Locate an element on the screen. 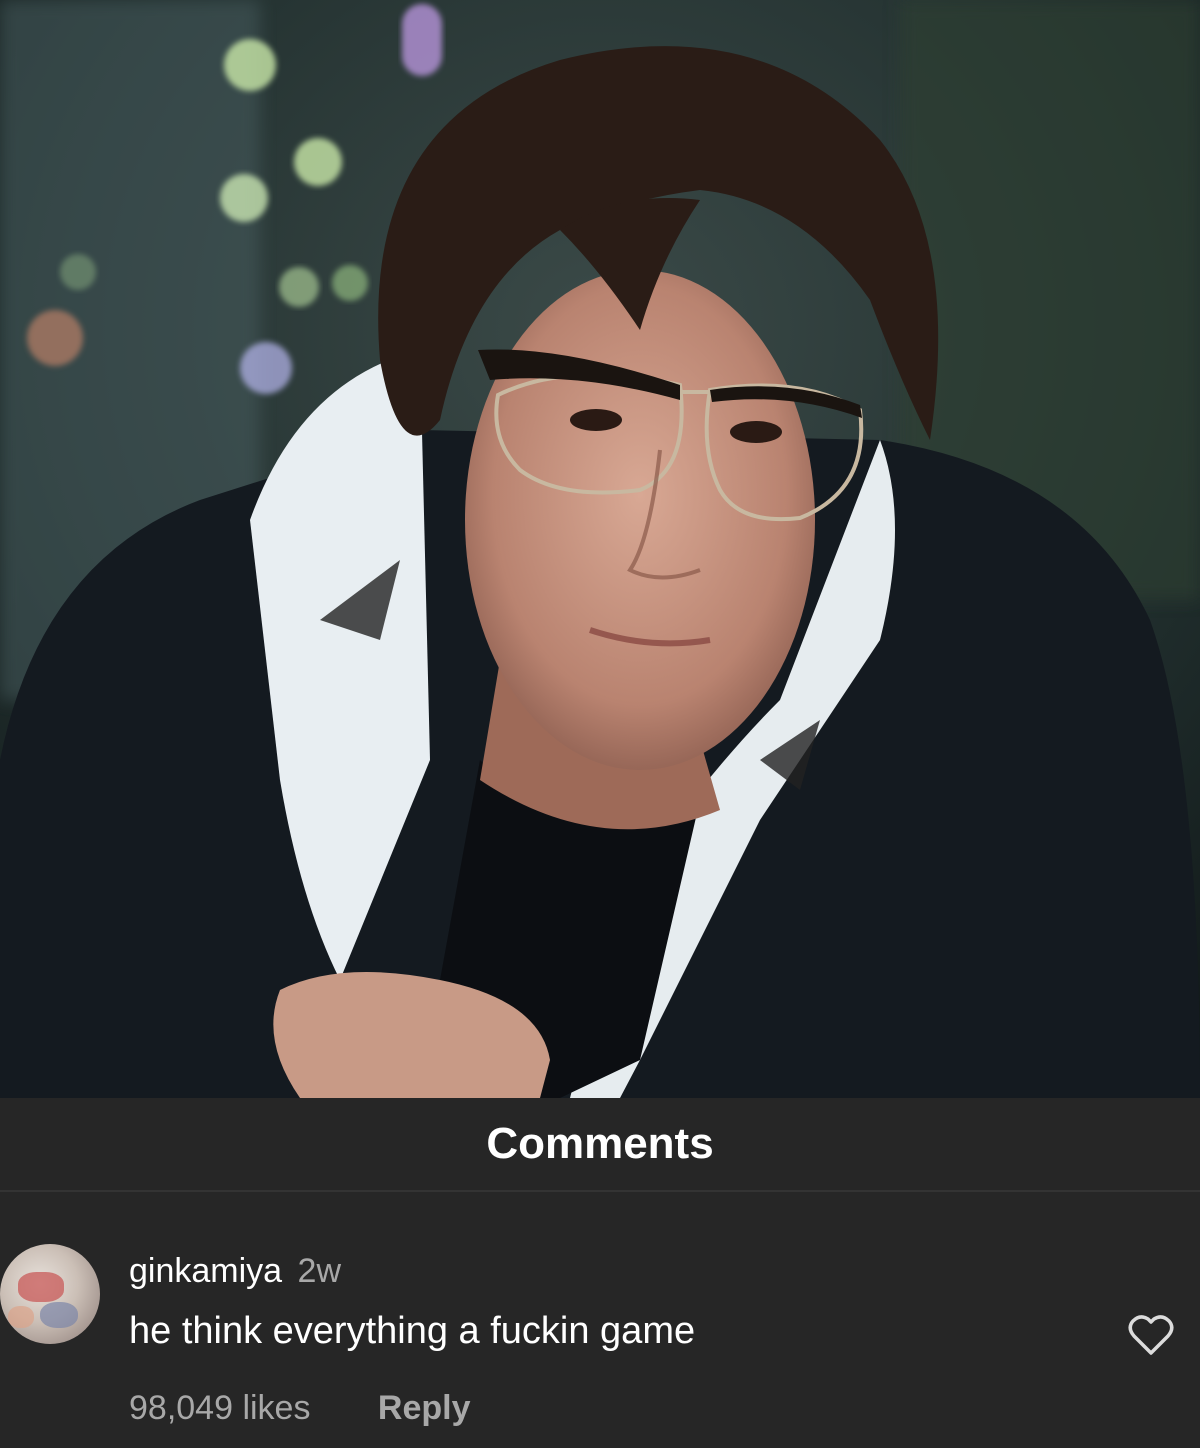 The height and width of the screenshot is (1448, 1200). reply-button: Reply is located at coordinates (424, 1408).